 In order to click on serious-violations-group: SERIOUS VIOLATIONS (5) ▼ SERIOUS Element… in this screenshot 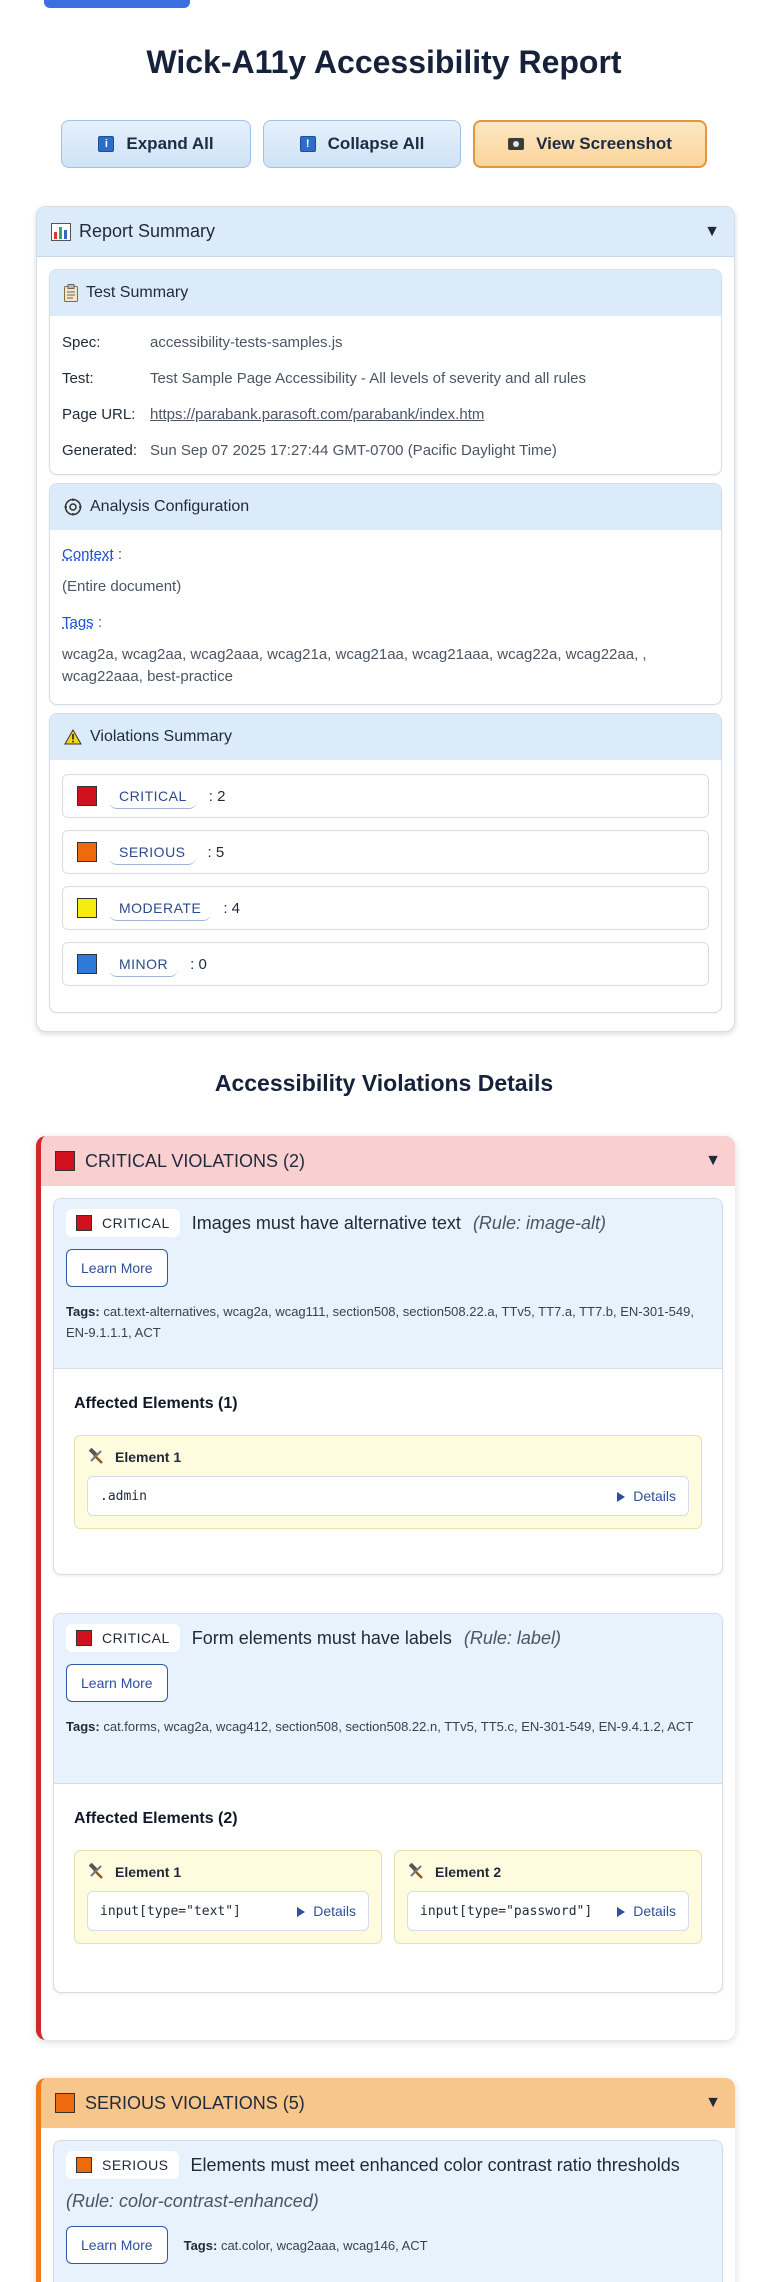, I will do `click(385, 2180)`.